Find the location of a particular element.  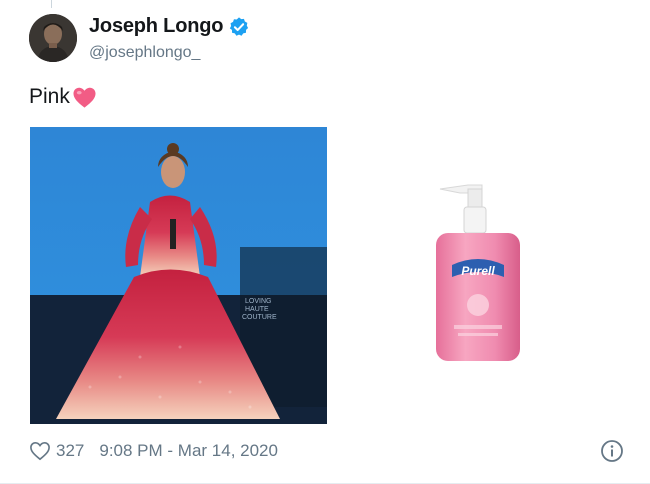

info-icon is located at coordinates (612, 451).